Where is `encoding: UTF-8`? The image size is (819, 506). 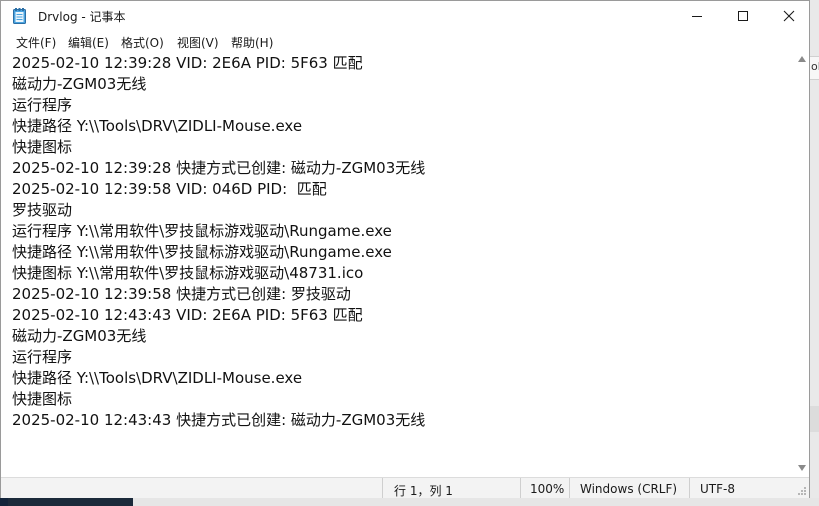 encoding: UTF-8 is located at coordinates (717, 489).